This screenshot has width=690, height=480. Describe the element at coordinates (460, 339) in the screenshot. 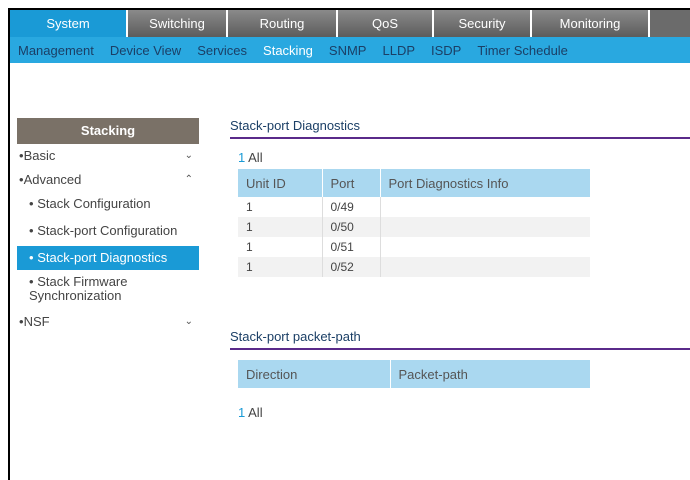

I see `packetpath-title: Stack-port packet-path` at that location.